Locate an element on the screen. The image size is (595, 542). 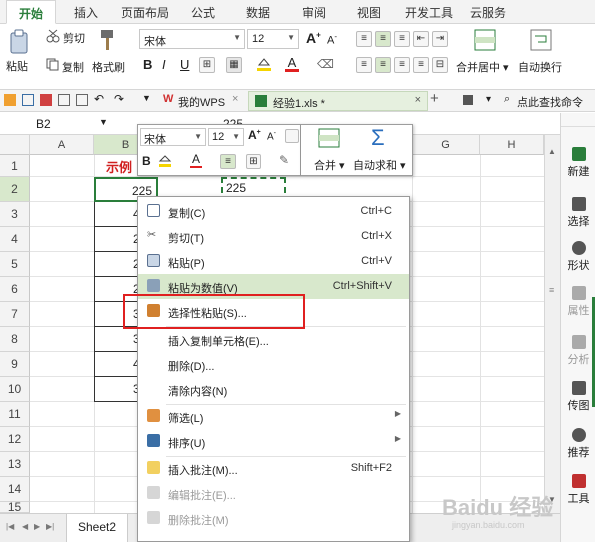
column-header-g: G is located at coordinates (446, 145).